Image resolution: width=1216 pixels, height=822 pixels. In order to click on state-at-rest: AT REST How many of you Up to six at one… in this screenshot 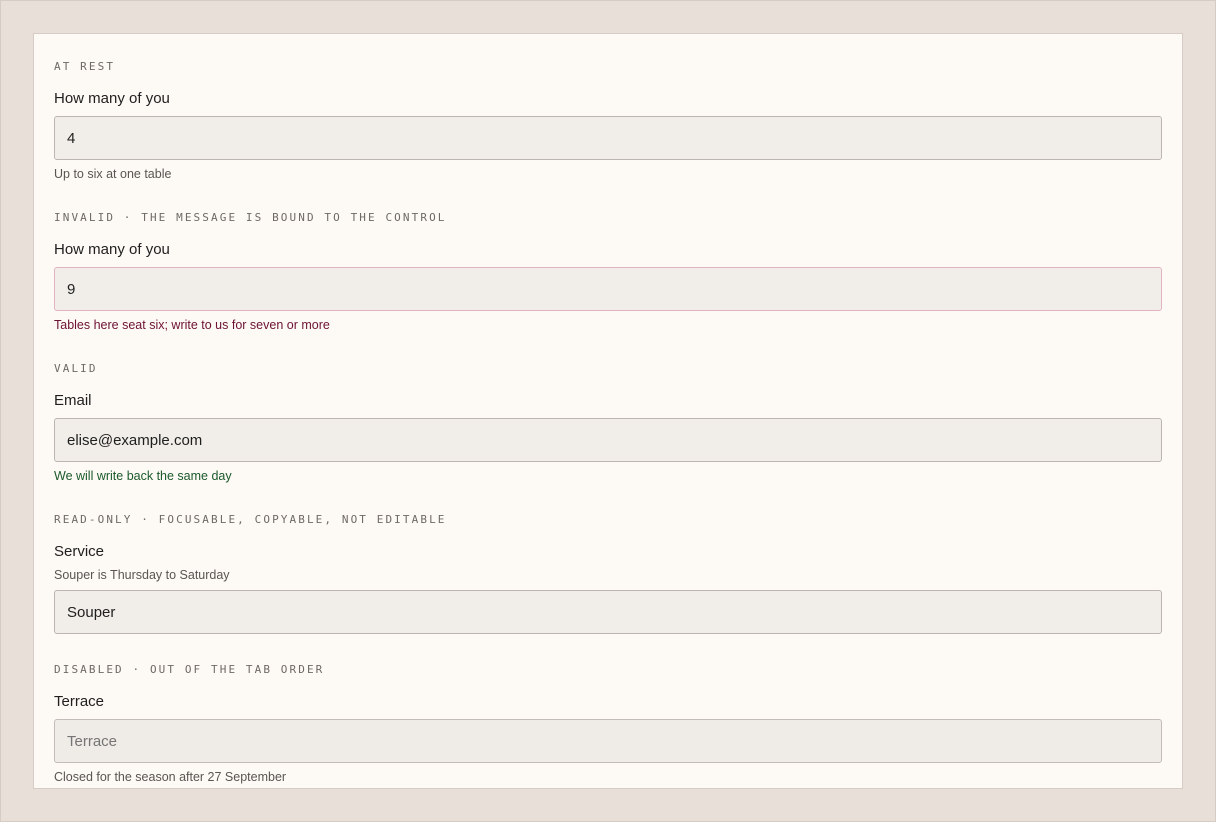, I will do `click(608, 121)`.